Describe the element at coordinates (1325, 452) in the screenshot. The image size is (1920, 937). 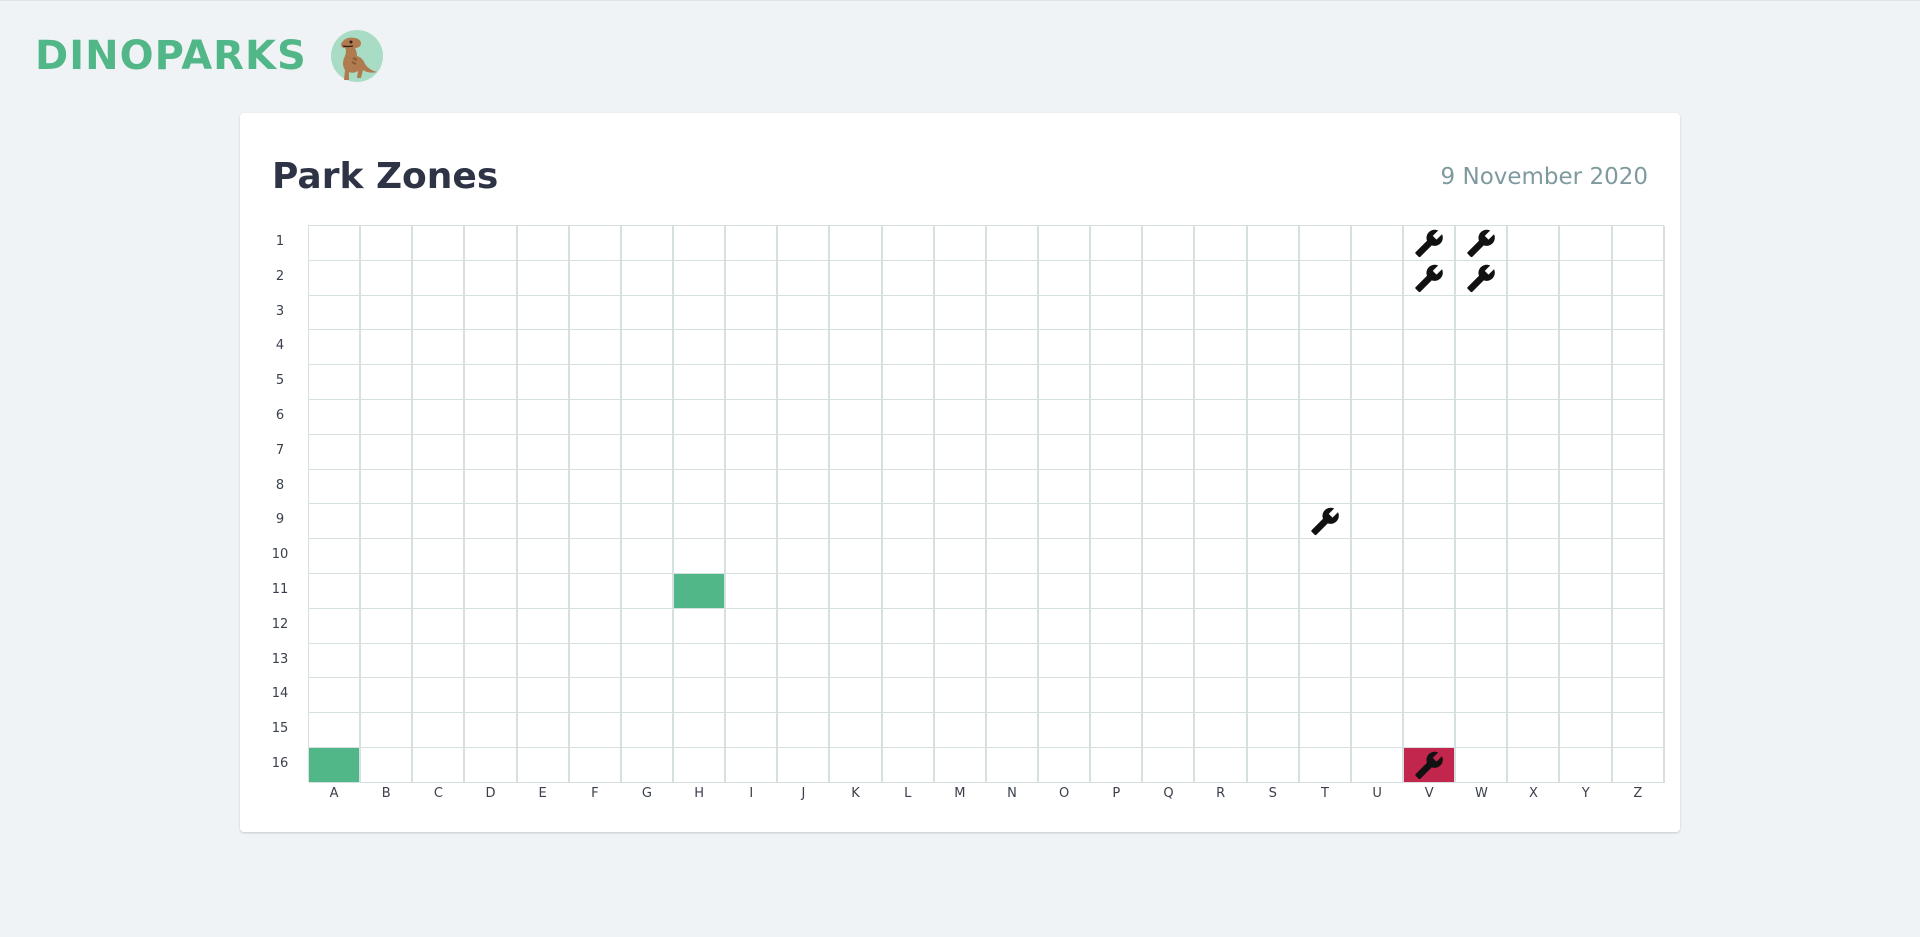
I see `zone-cell-t7` at that location.